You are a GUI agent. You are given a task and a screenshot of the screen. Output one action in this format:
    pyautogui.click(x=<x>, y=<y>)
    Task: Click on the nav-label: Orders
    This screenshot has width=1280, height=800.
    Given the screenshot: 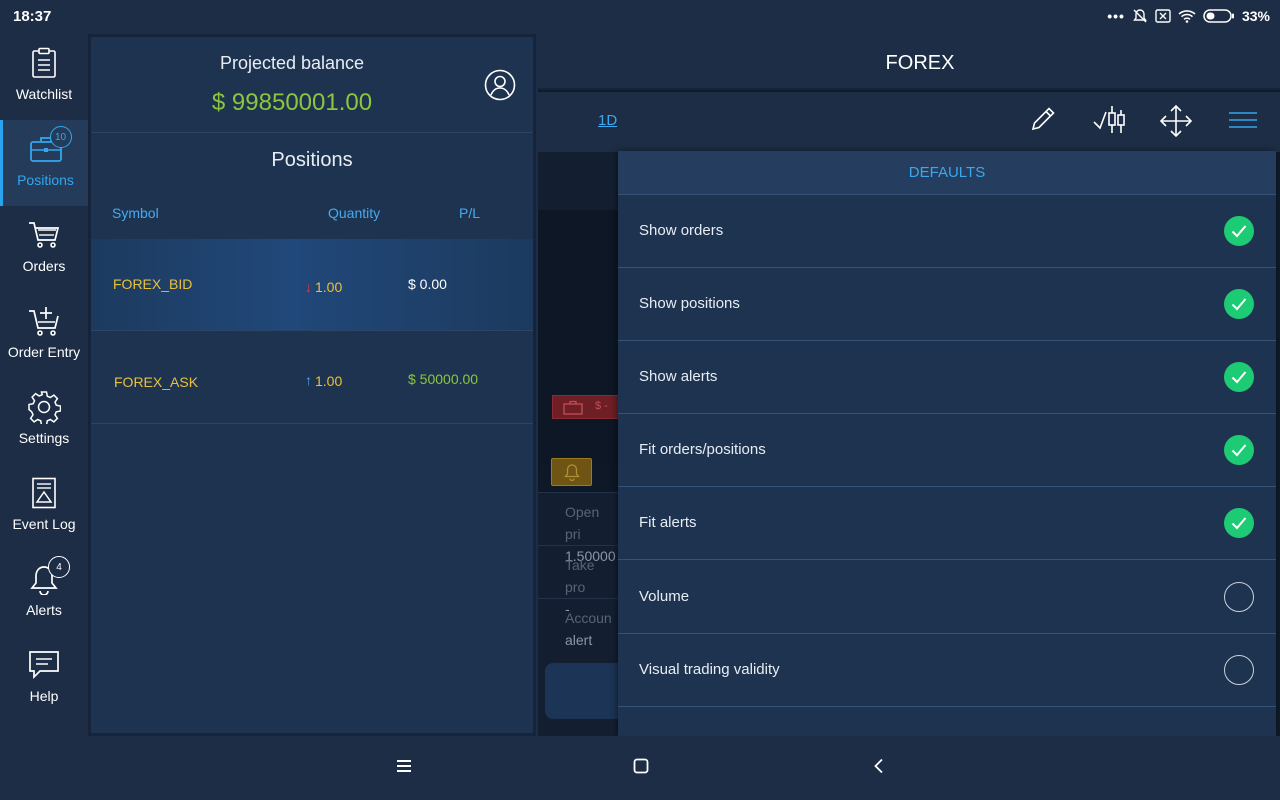 What is the action you would take?
    pyautogui.click(x=44, y=266)
    